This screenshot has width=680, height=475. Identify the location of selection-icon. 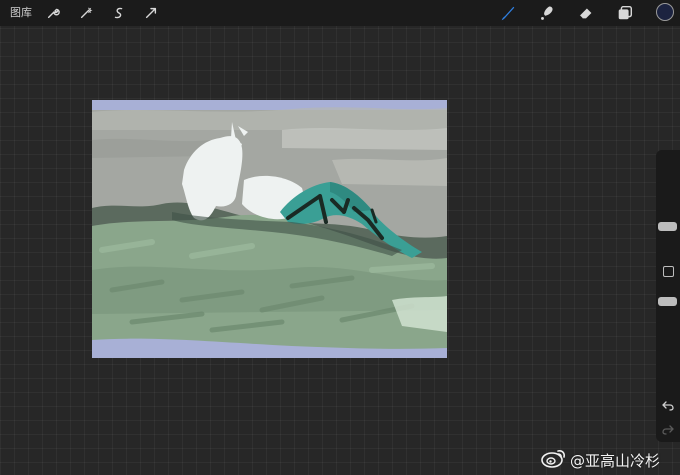
(119, 13).